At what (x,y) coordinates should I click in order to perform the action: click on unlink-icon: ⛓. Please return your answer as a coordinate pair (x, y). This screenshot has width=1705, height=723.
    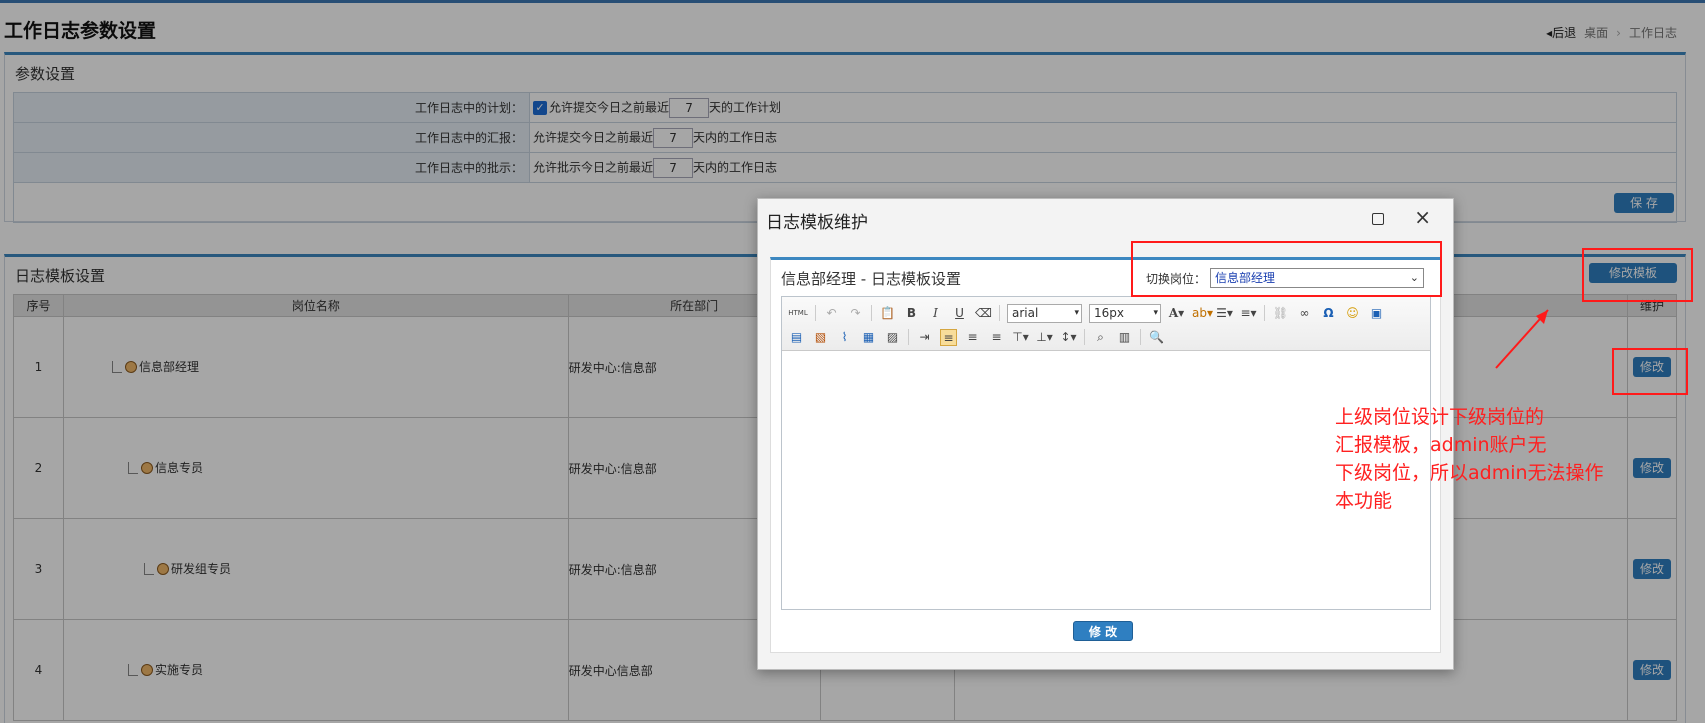
    Looking at the image, I should click on (1280, 313).